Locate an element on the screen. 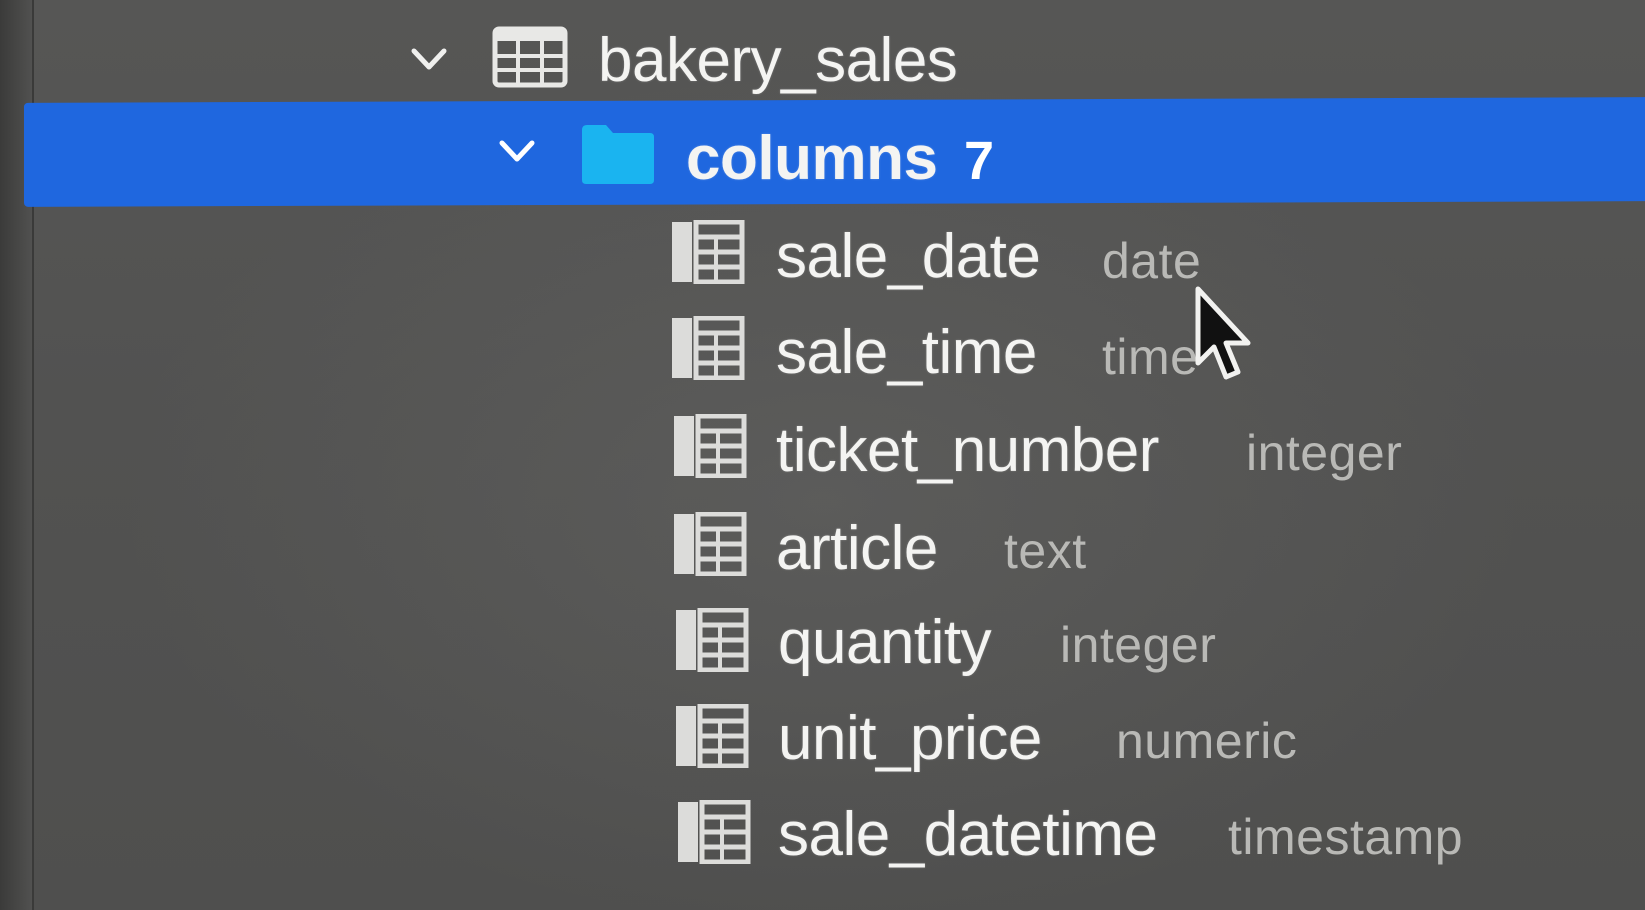  tree-row-column: ticket_number integer is located at coordinates (822, 450).